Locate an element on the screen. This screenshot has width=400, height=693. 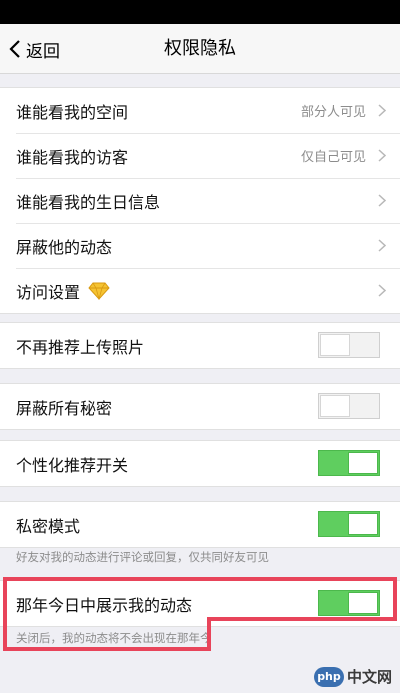
row-block-all-secrets: 屏蔽所有秘密 is located at coordinates (200, 406).